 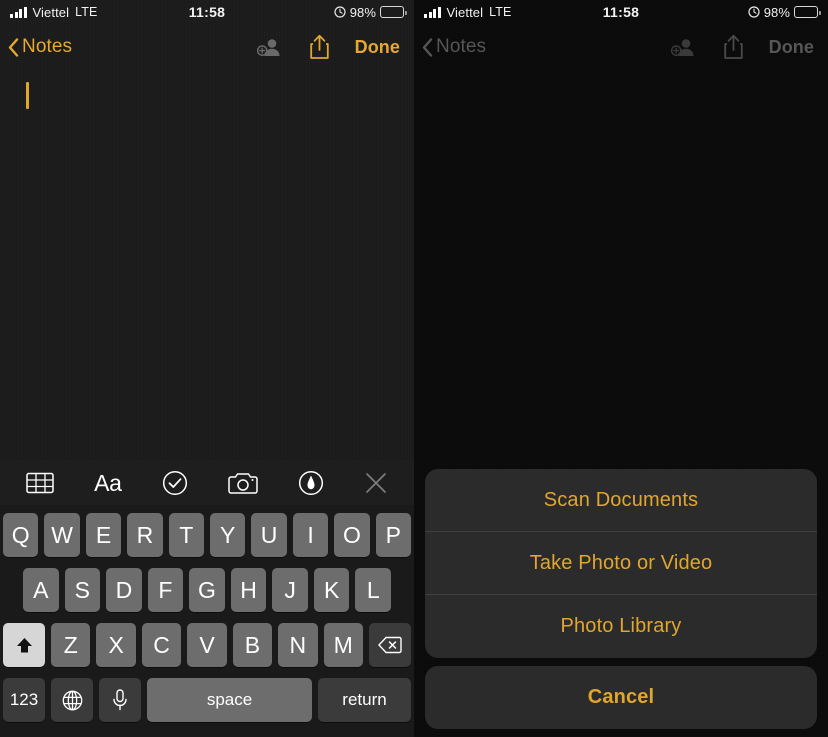 I want to click on microphone-key, so click(x=120, y=700).